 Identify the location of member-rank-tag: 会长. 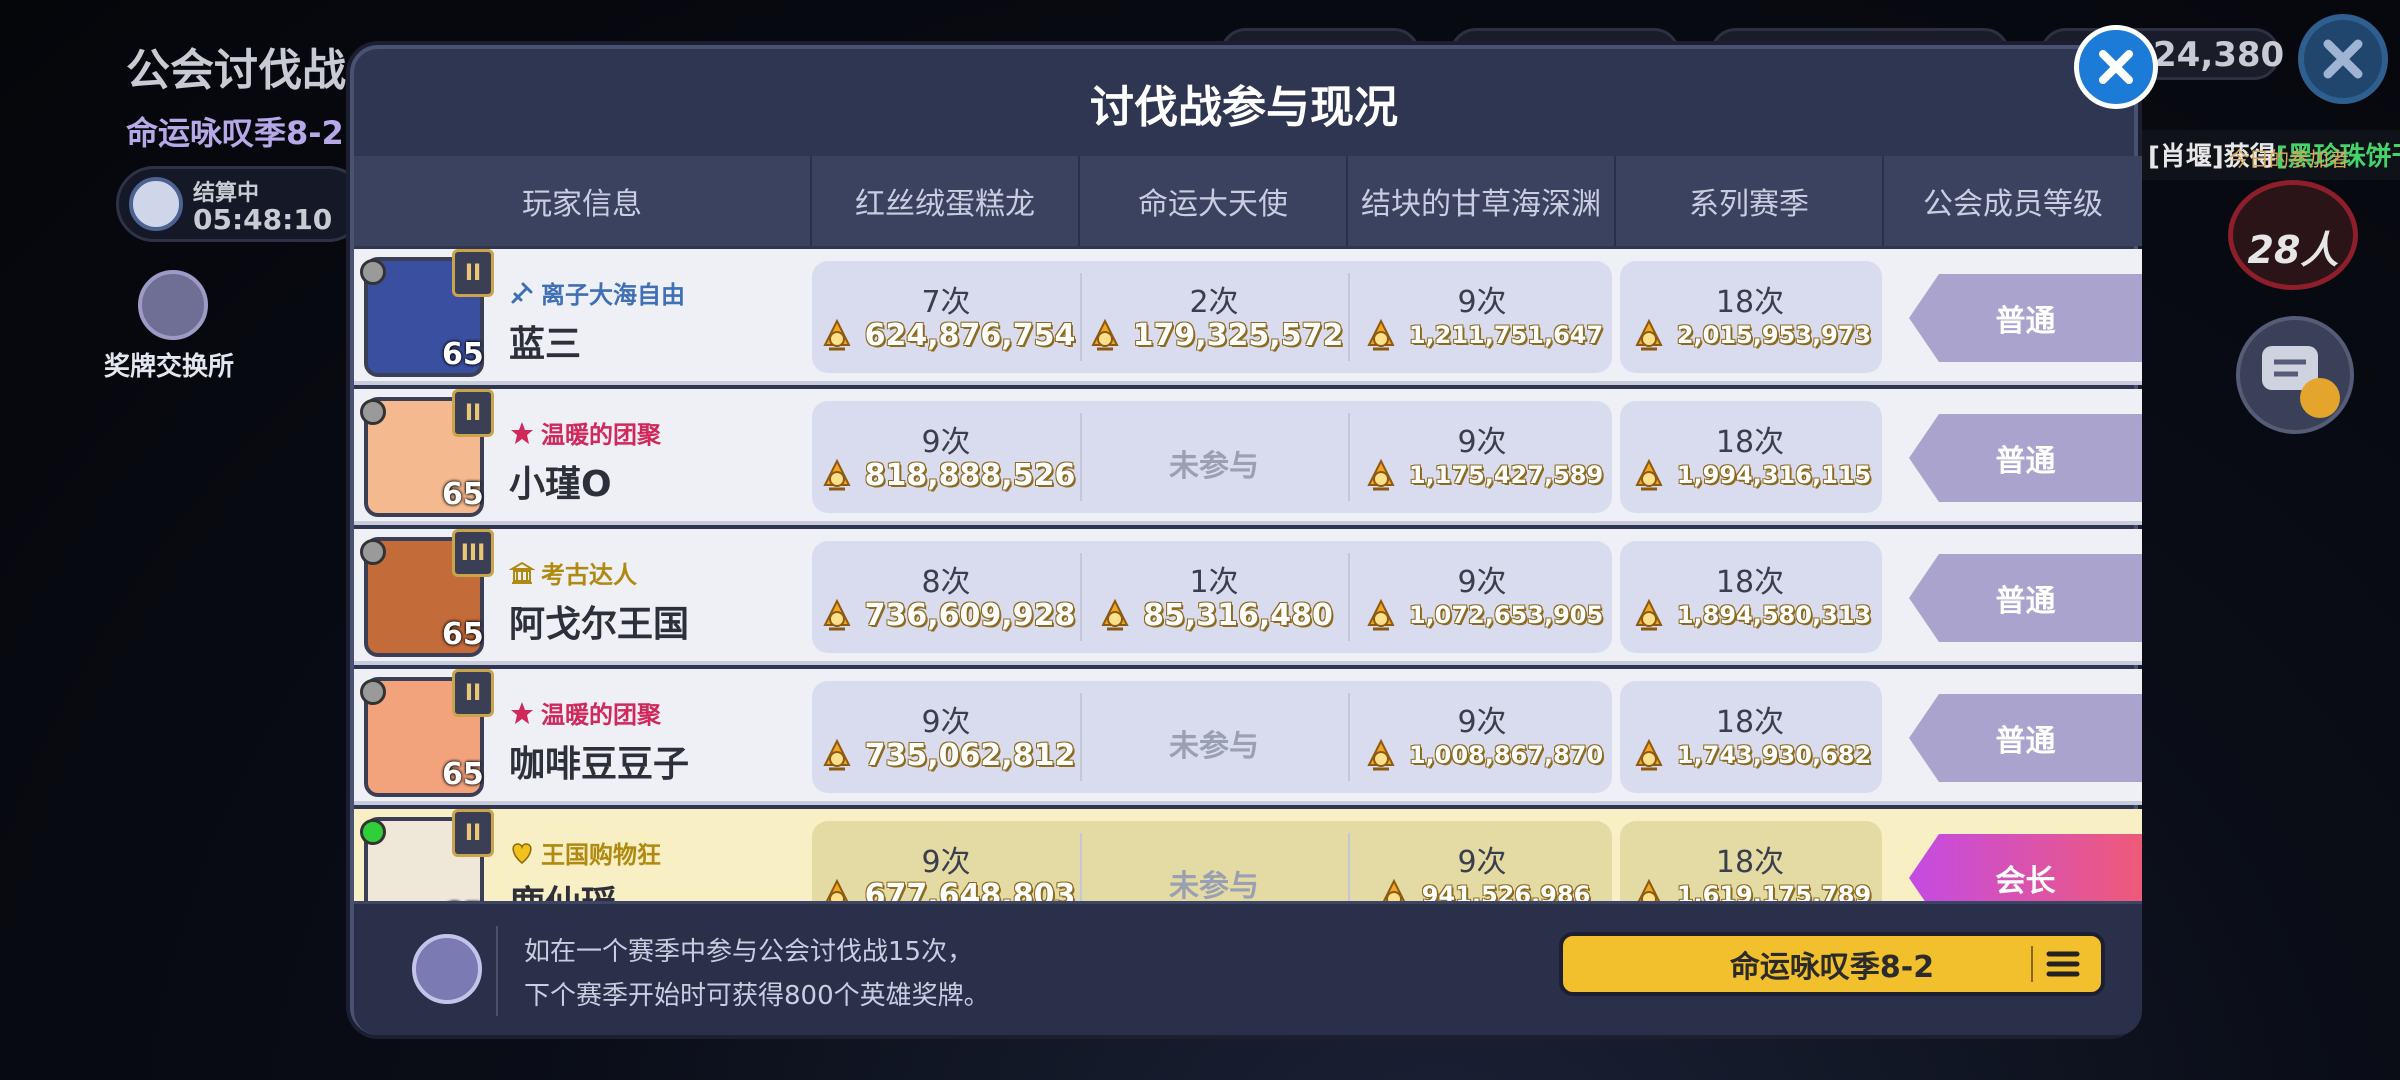
(2025, 867).